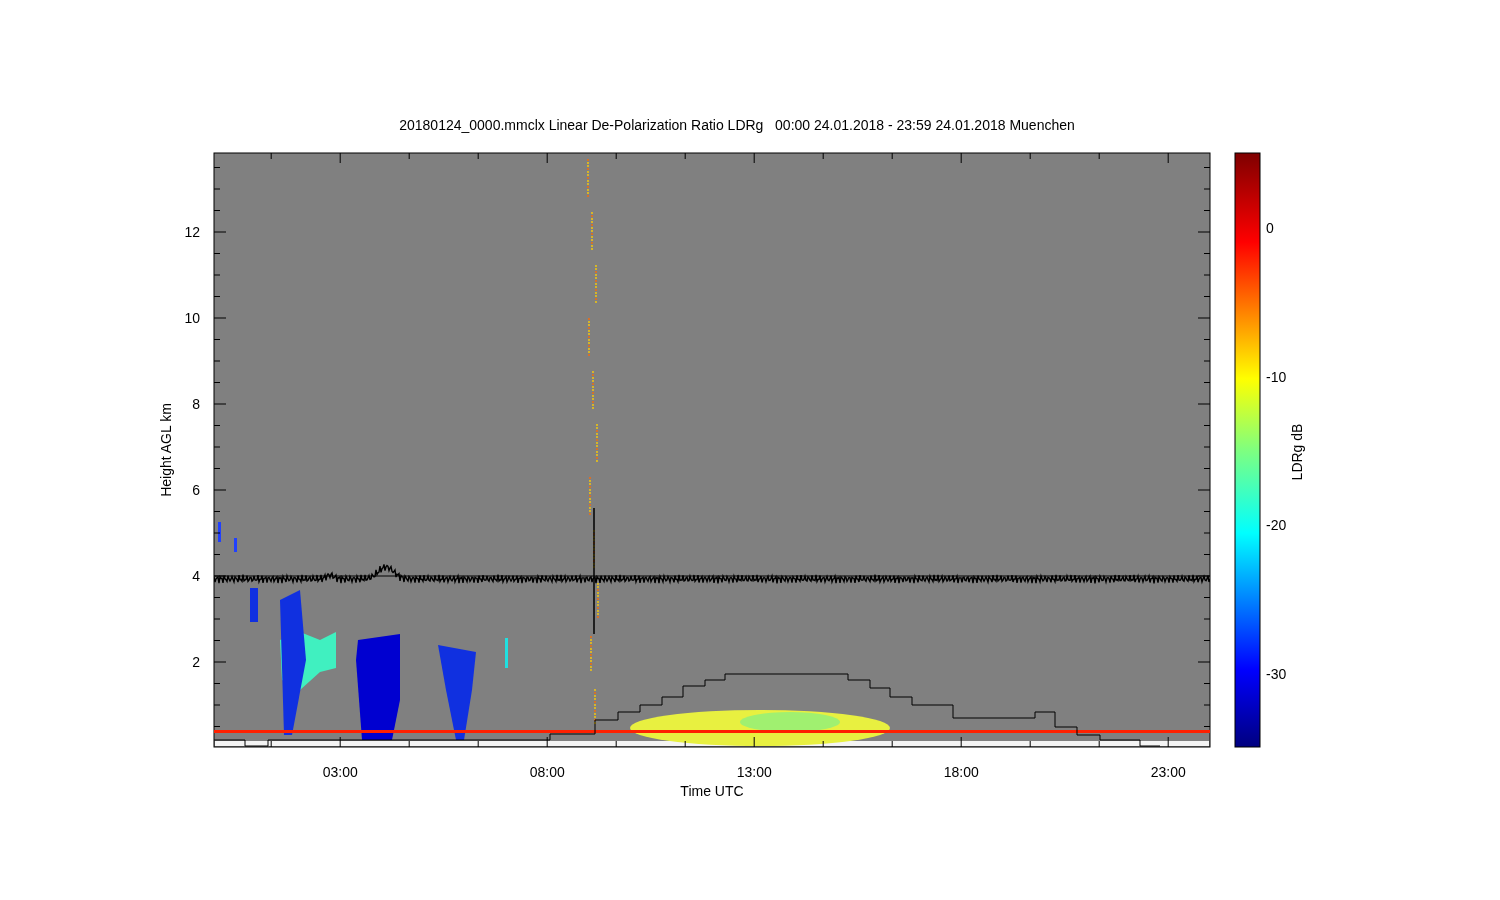  I want to click on x-axis-label: Time UTC, so click(712, 791).